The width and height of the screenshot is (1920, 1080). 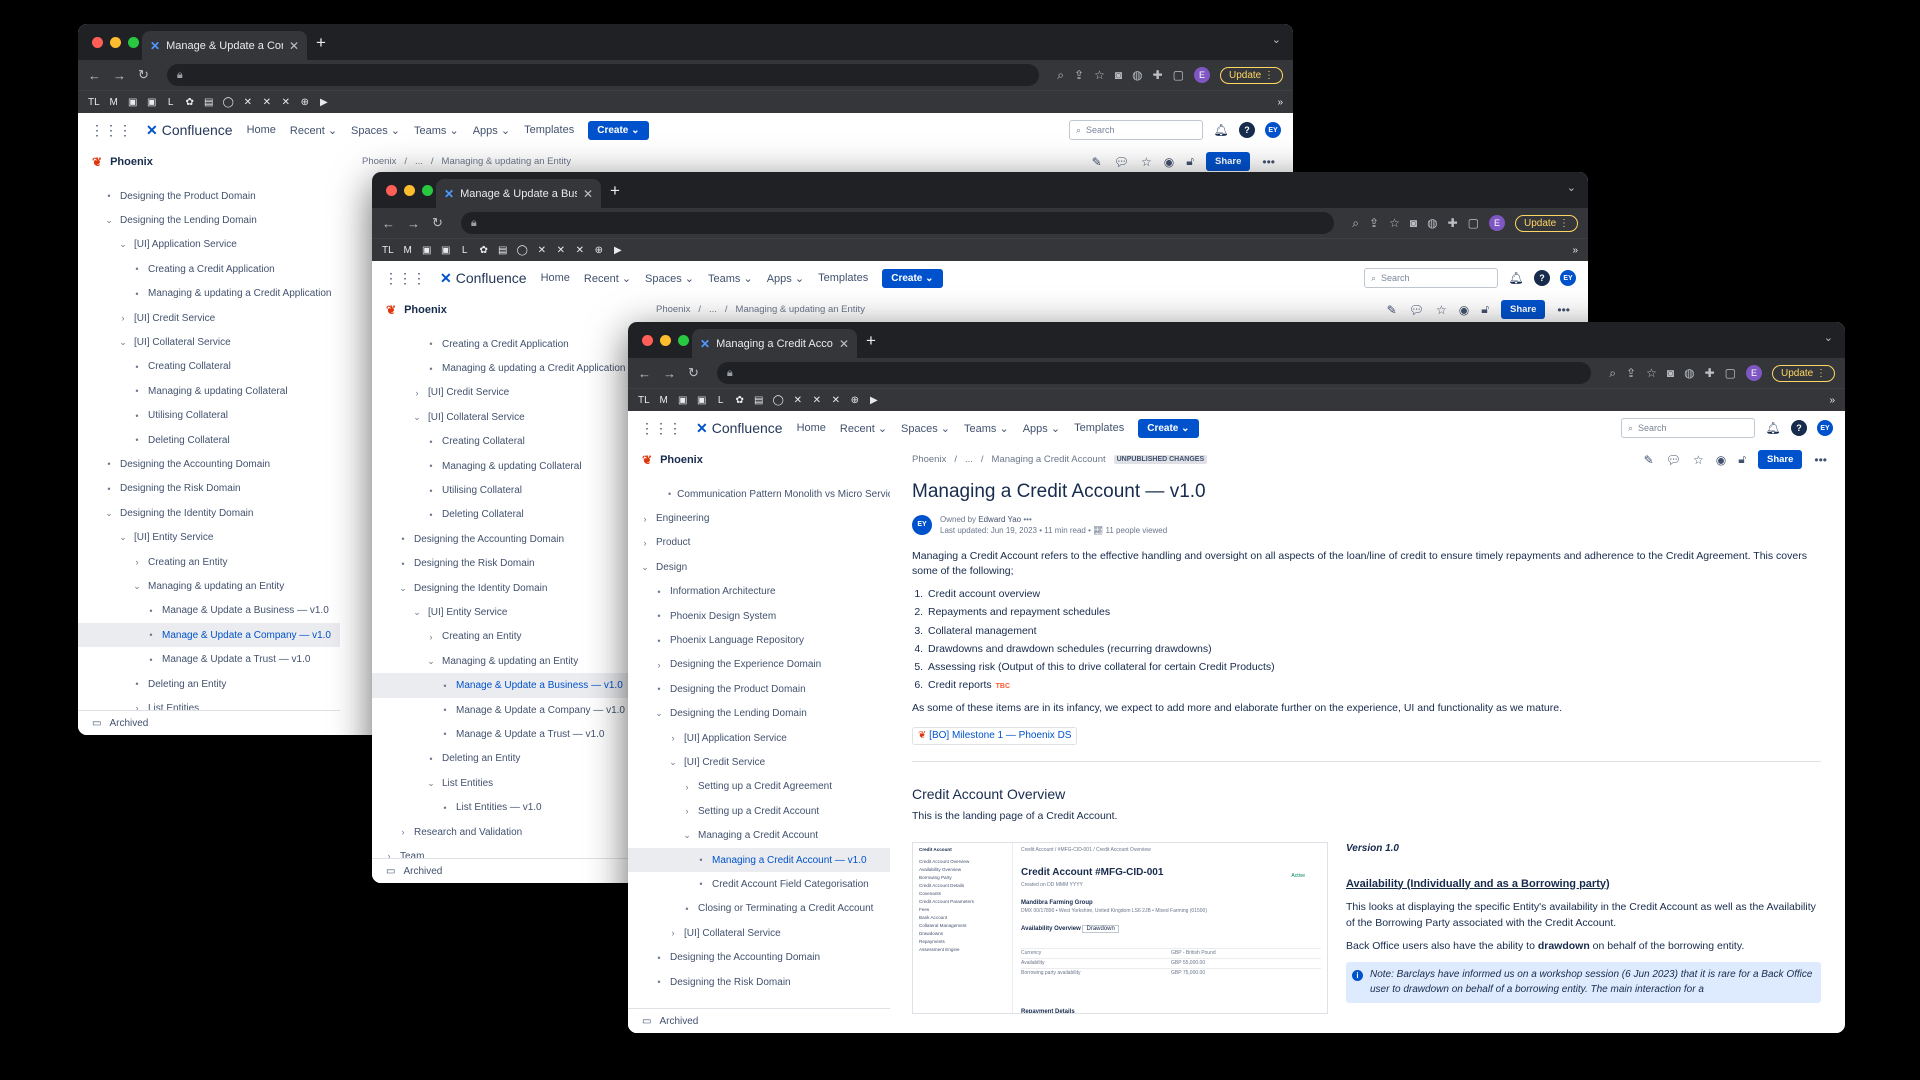 What do you see at coordinates (503, 250) in the screenshot?
I see `bookmark-item: ▤` at bounding box center [503, 250].